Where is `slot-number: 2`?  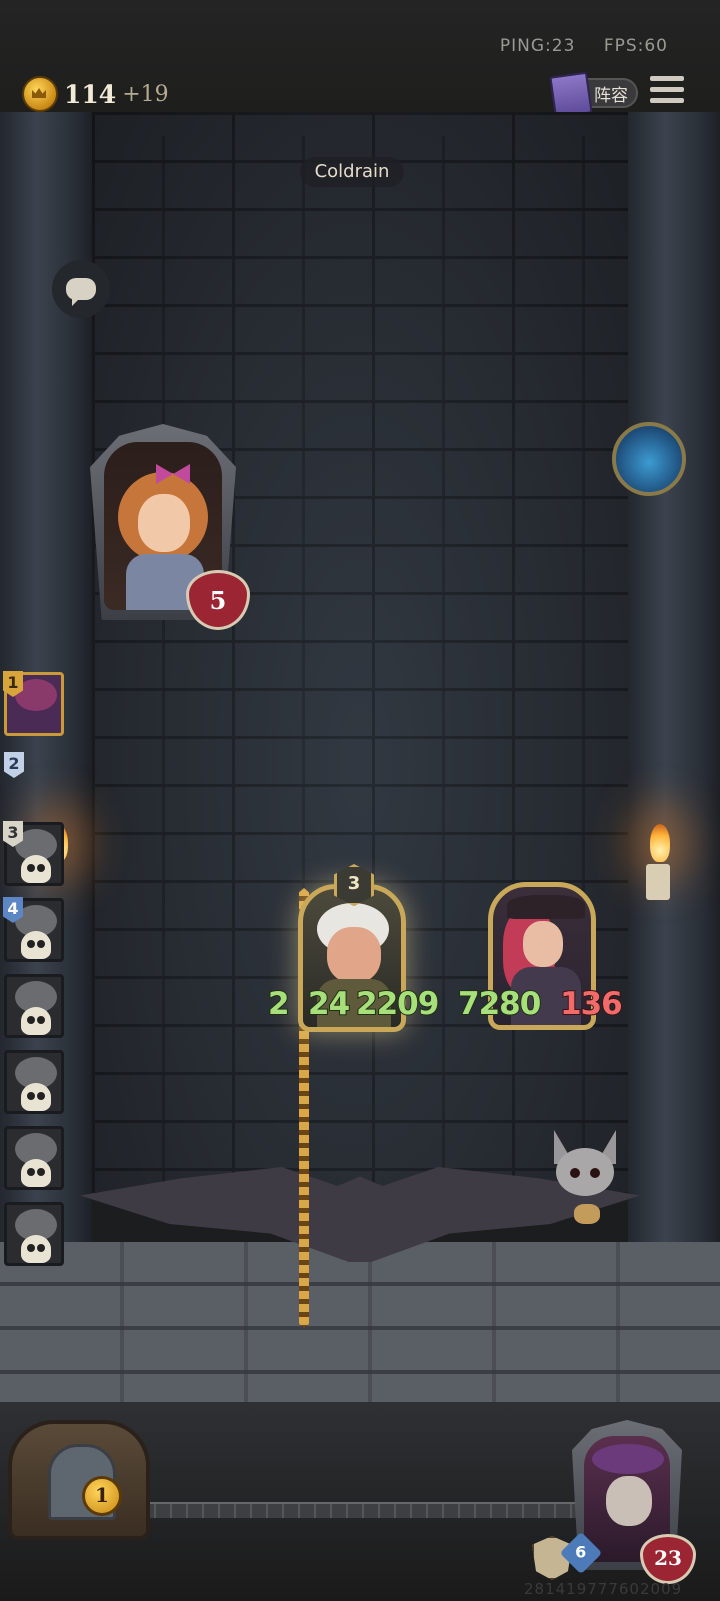
slot-number: 2 is located at coordinates (14, 765).